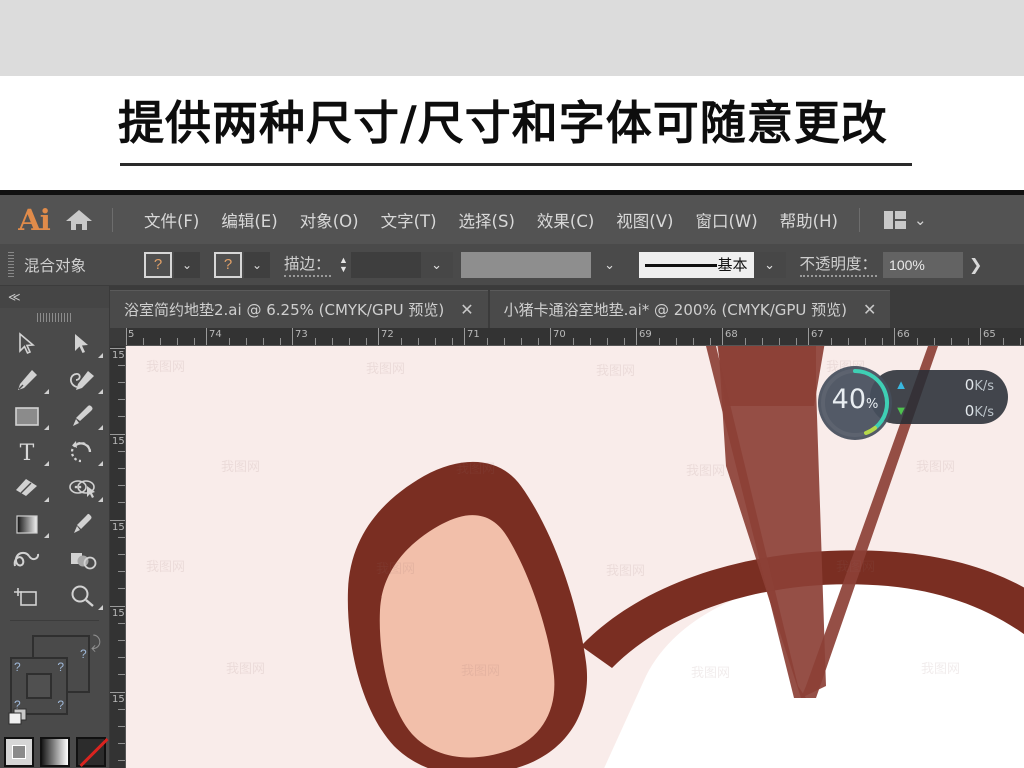 The height and width of the screenshot is (768, 1024). What do you see at coordinates (644, 220) in the screenshot?
I see `menu-item-view: 视图(V)` at bounding box center [644, 220].